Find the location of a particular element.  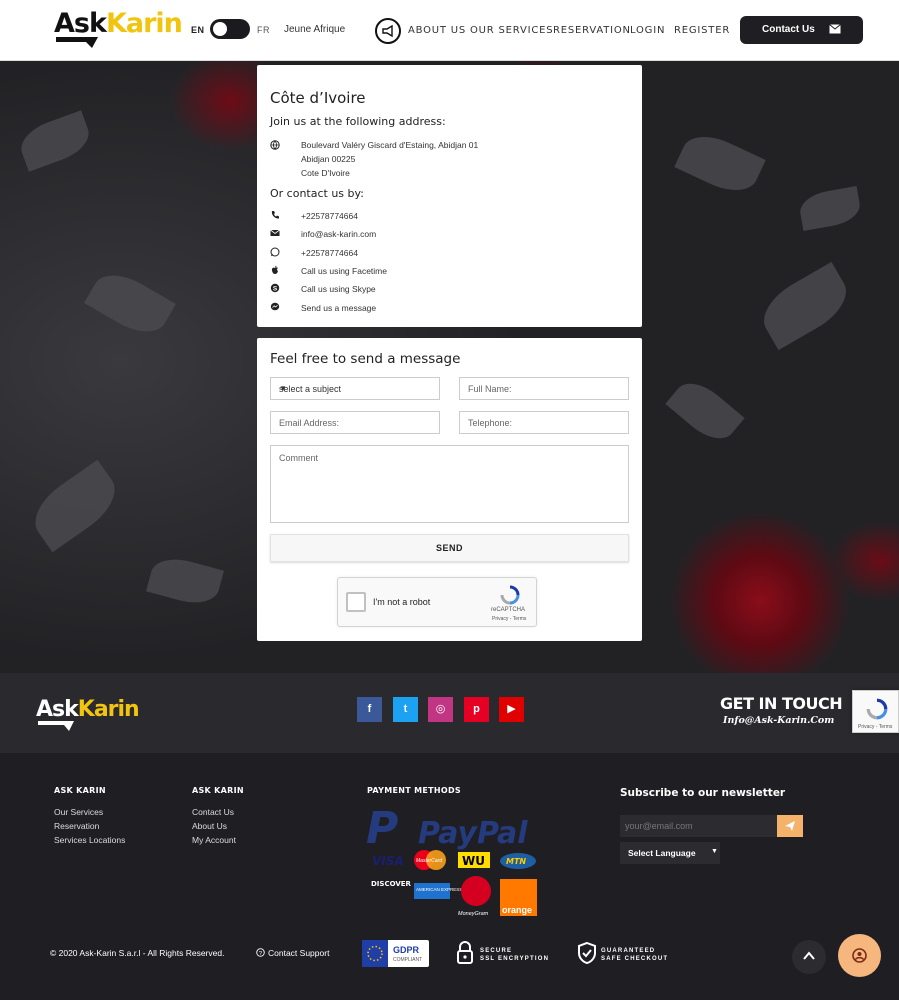

svg-text: S is located at coordinates (275, 288).